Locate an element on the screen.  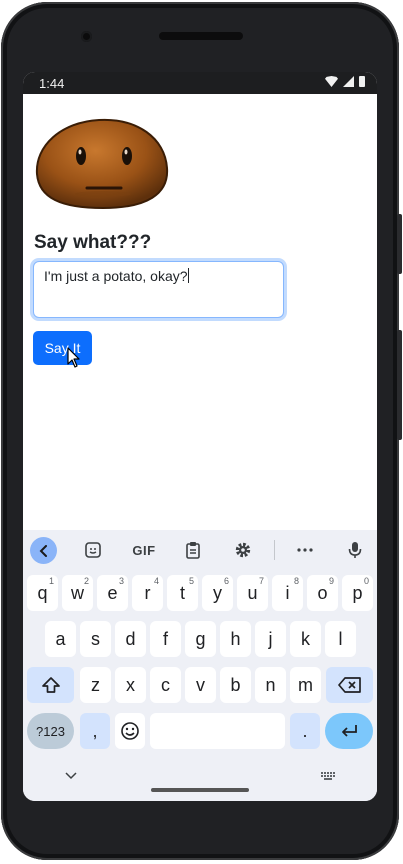
key-o: o9 is located at coordinates (322, 593).